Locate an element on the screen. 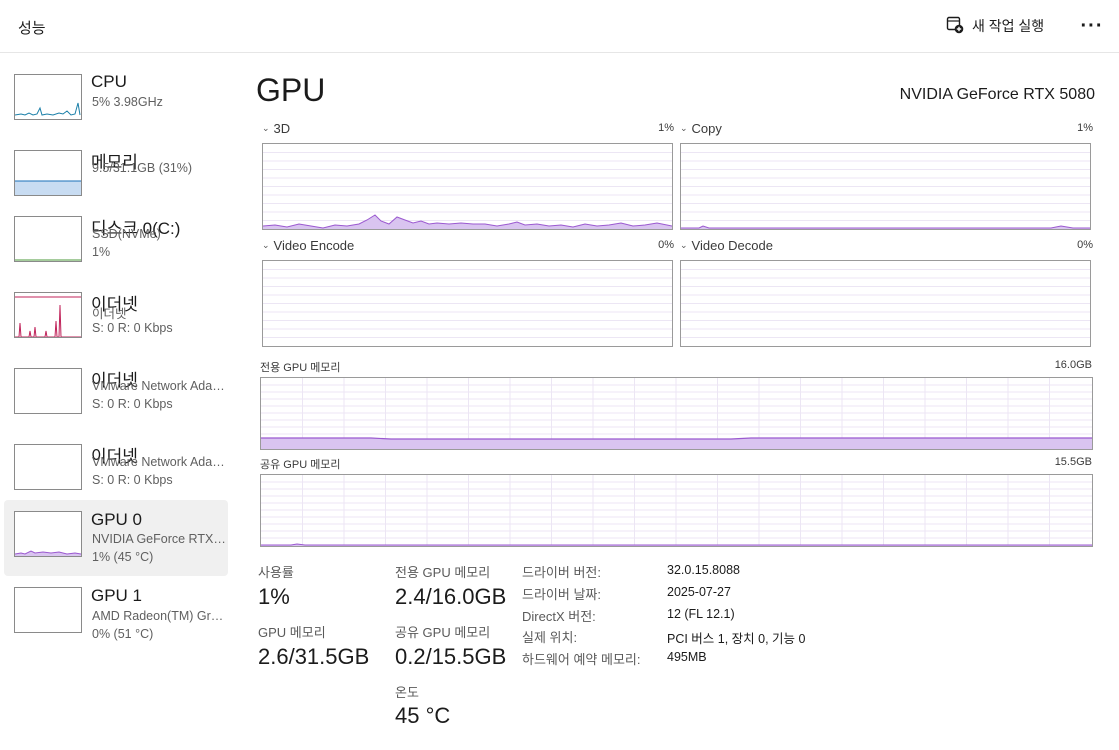 The height and width of the screenshot is (750, 1119). graph-3d is located at coordinates (467, 186).